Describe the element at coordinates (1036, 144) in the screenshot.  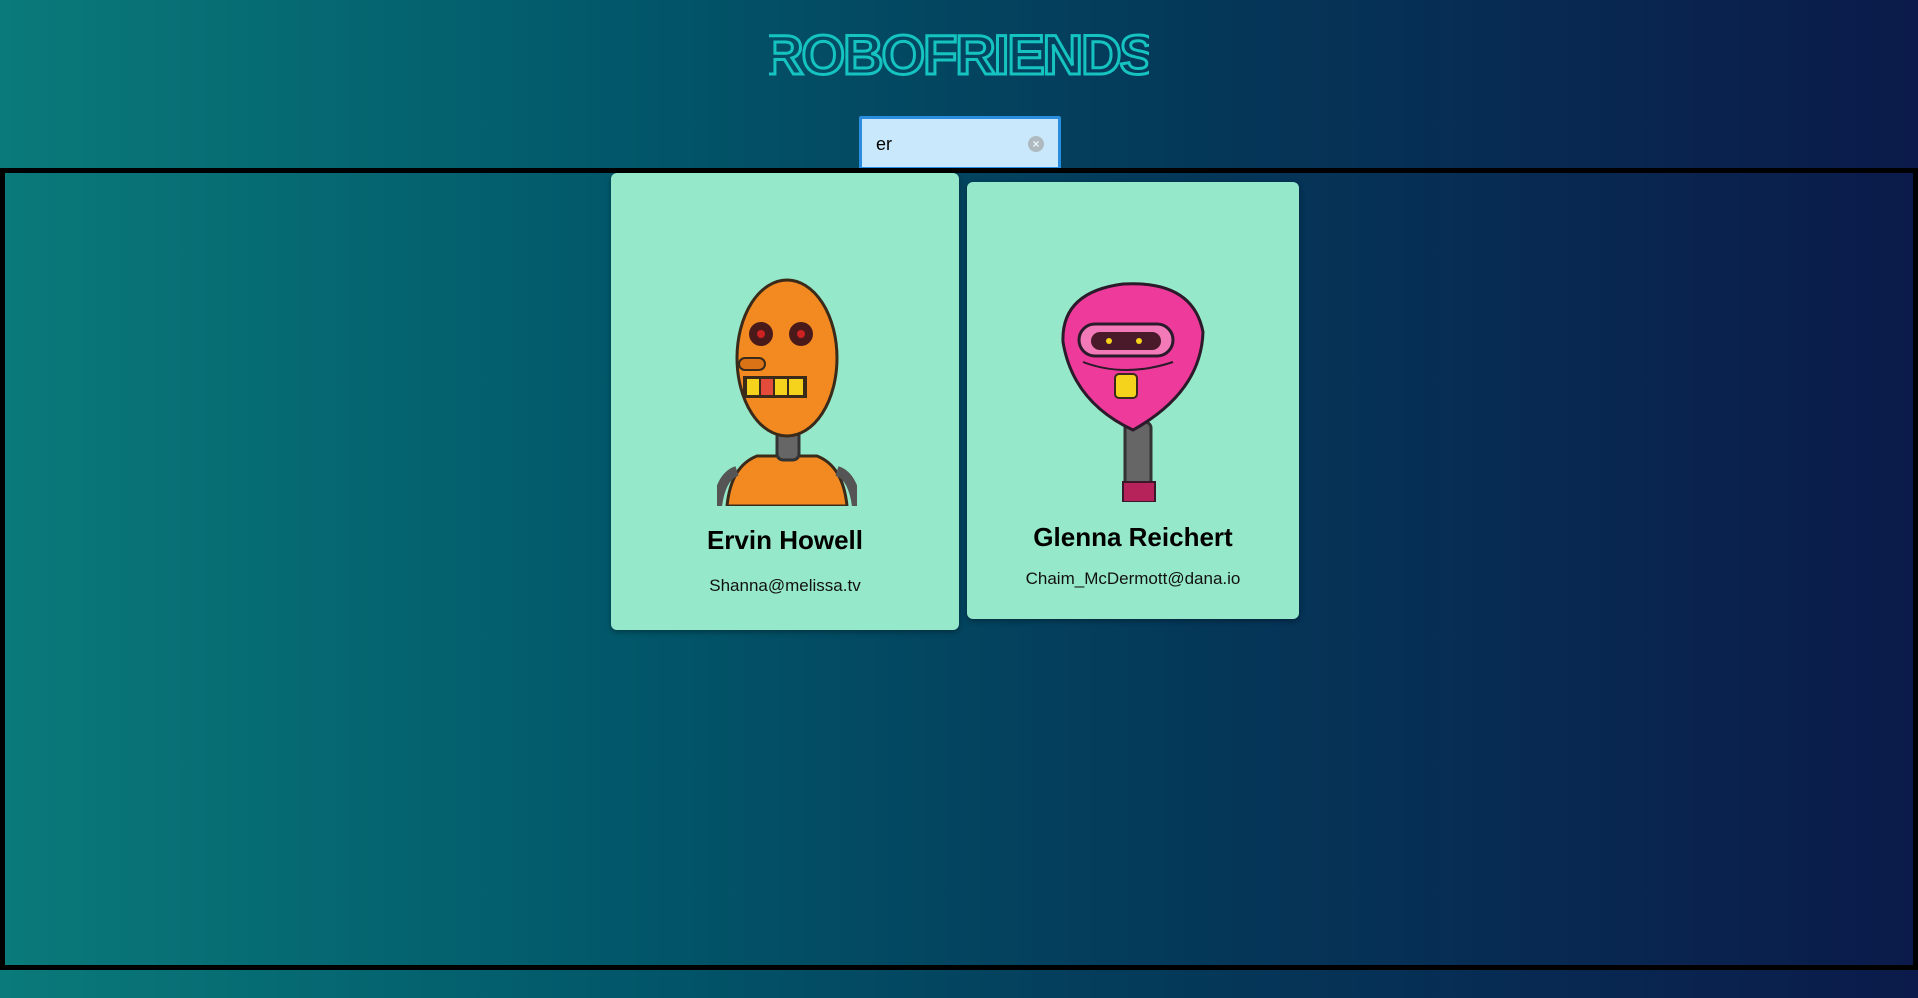
I see `clear-x-icon: ×` at that location.